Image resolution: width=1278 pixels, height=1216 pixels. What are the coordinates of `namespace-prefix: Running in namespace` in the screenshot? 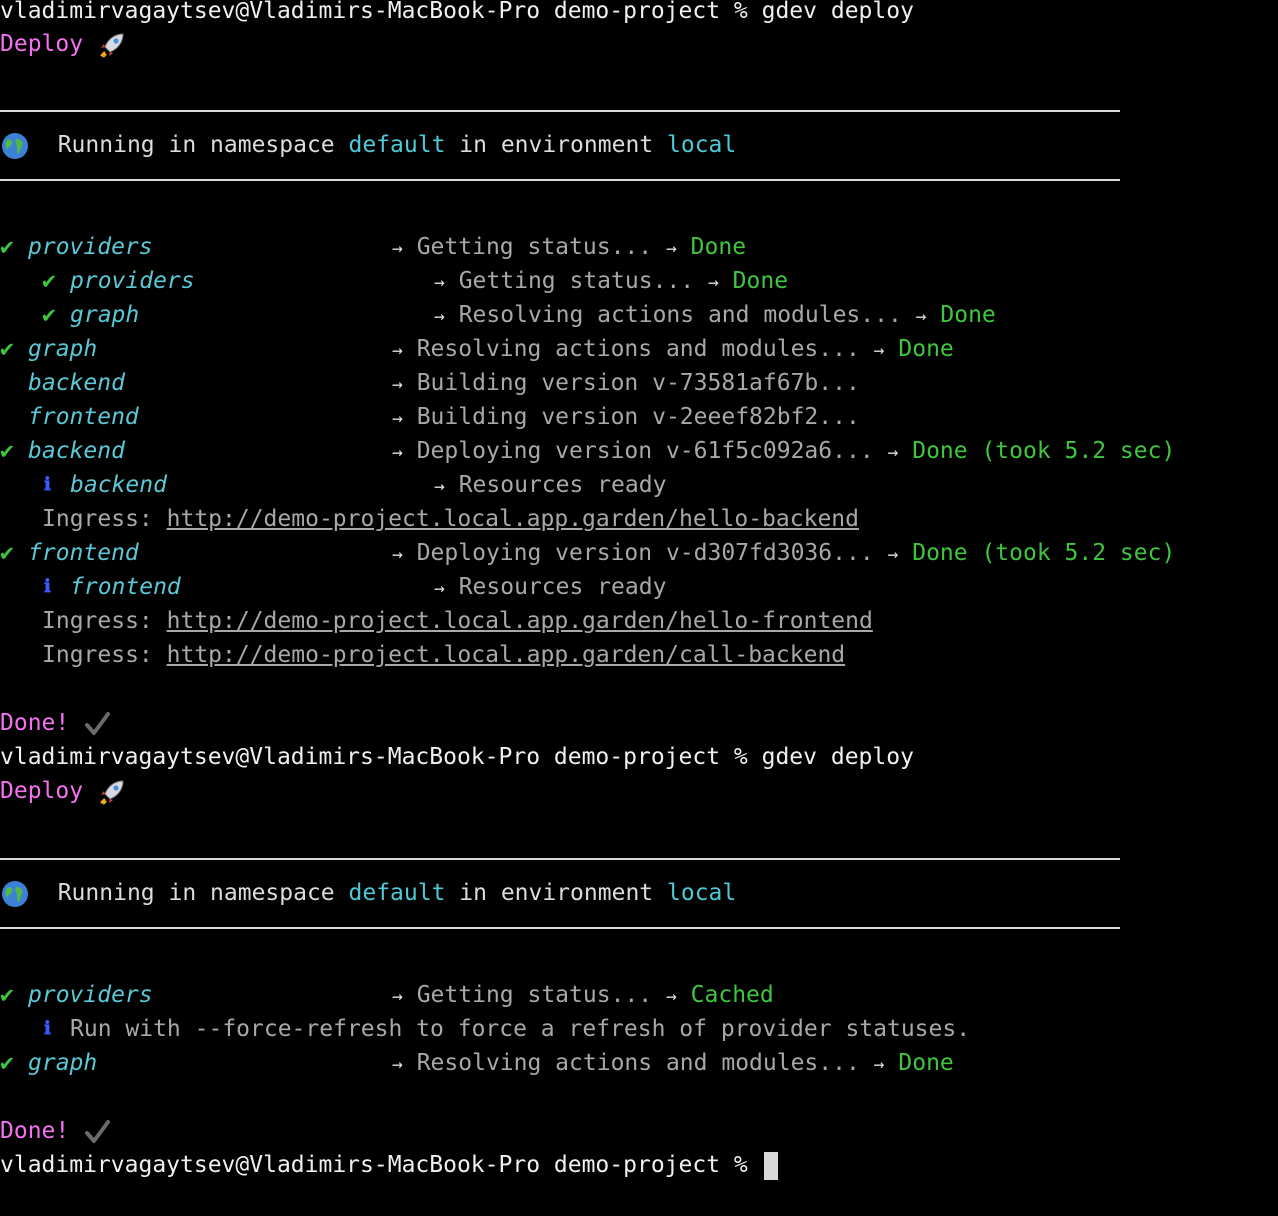 It's located at (203, 145).